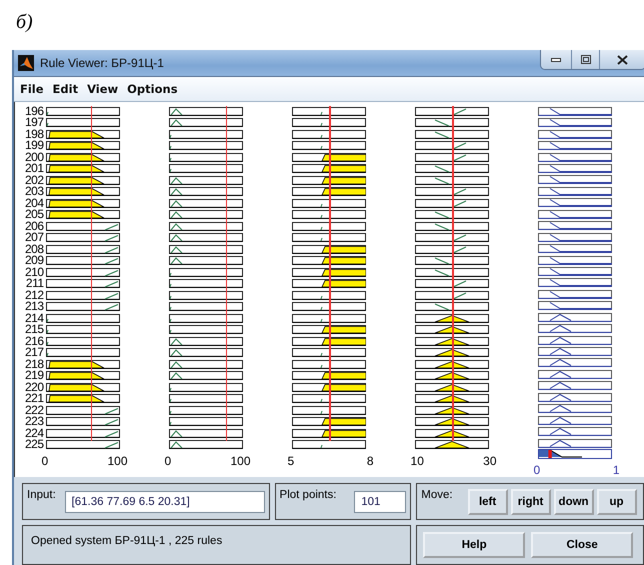  Describe the element at coordinates (65, 89) in the screenshot. I see `menu-item: Edit` at that location.